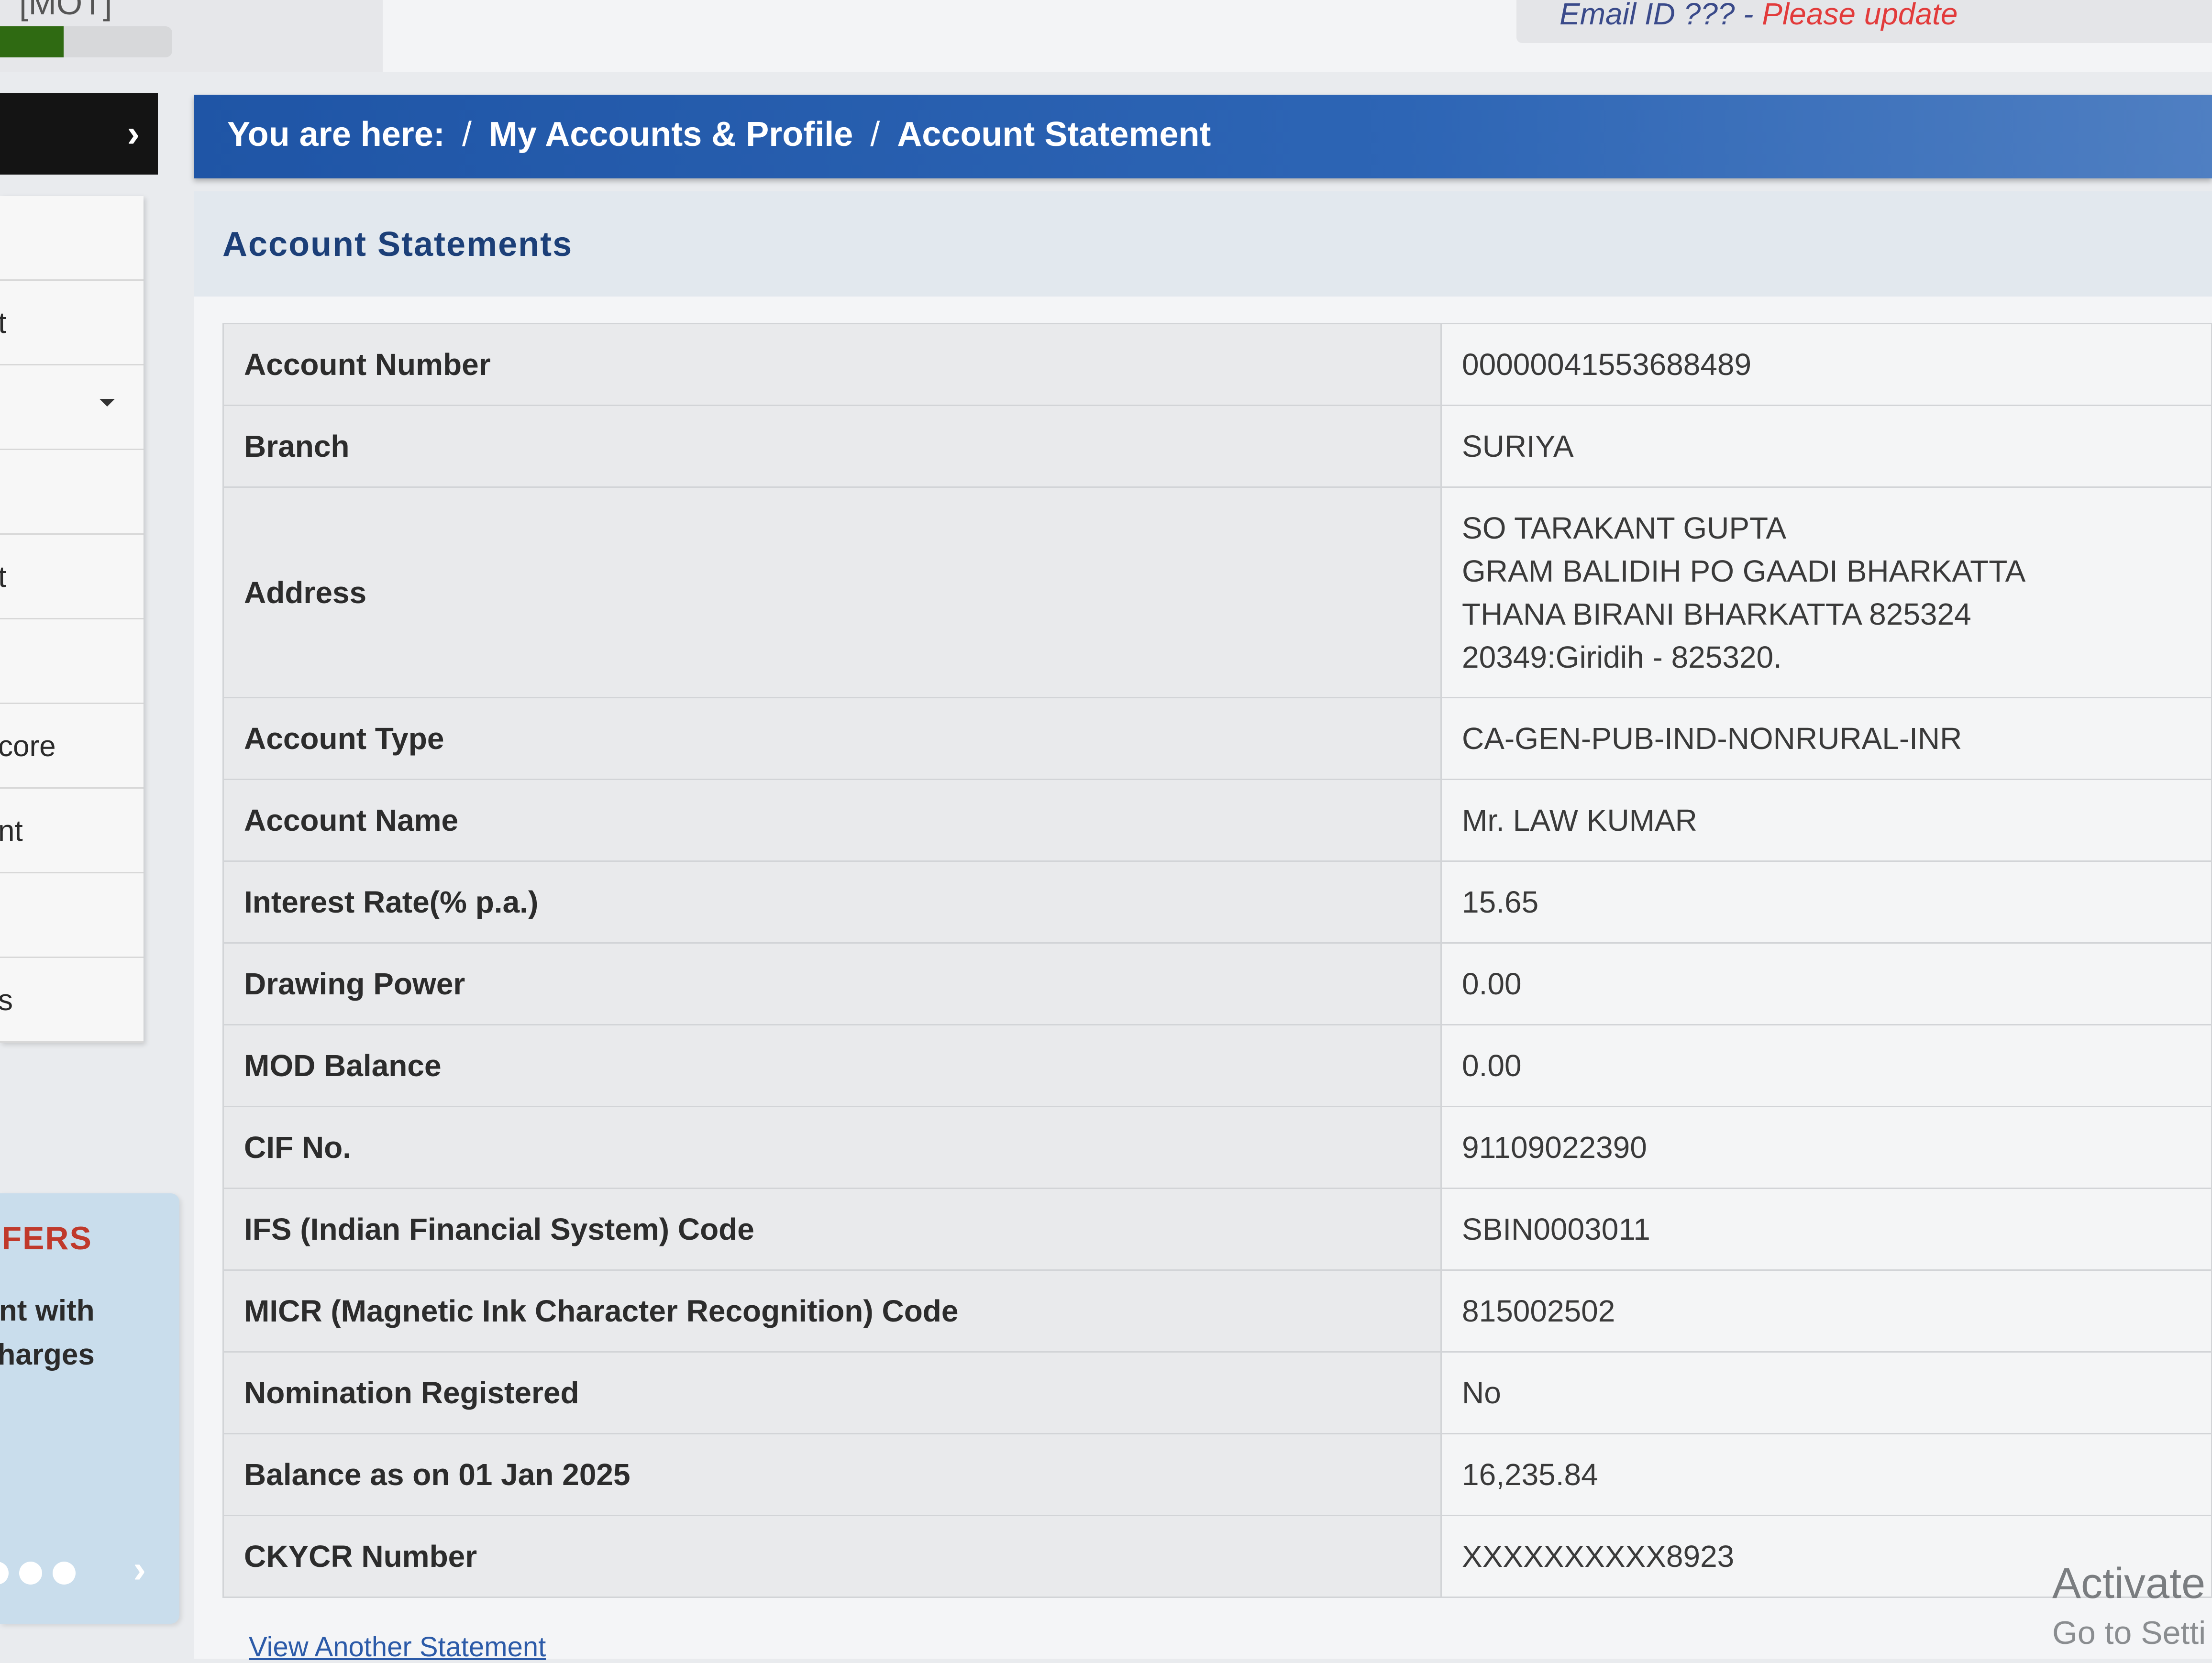 The height and width of the screenshot is (1663, 2212). I want to click on address-line: 20349:Giridih - 825320., so click(1622, 656).